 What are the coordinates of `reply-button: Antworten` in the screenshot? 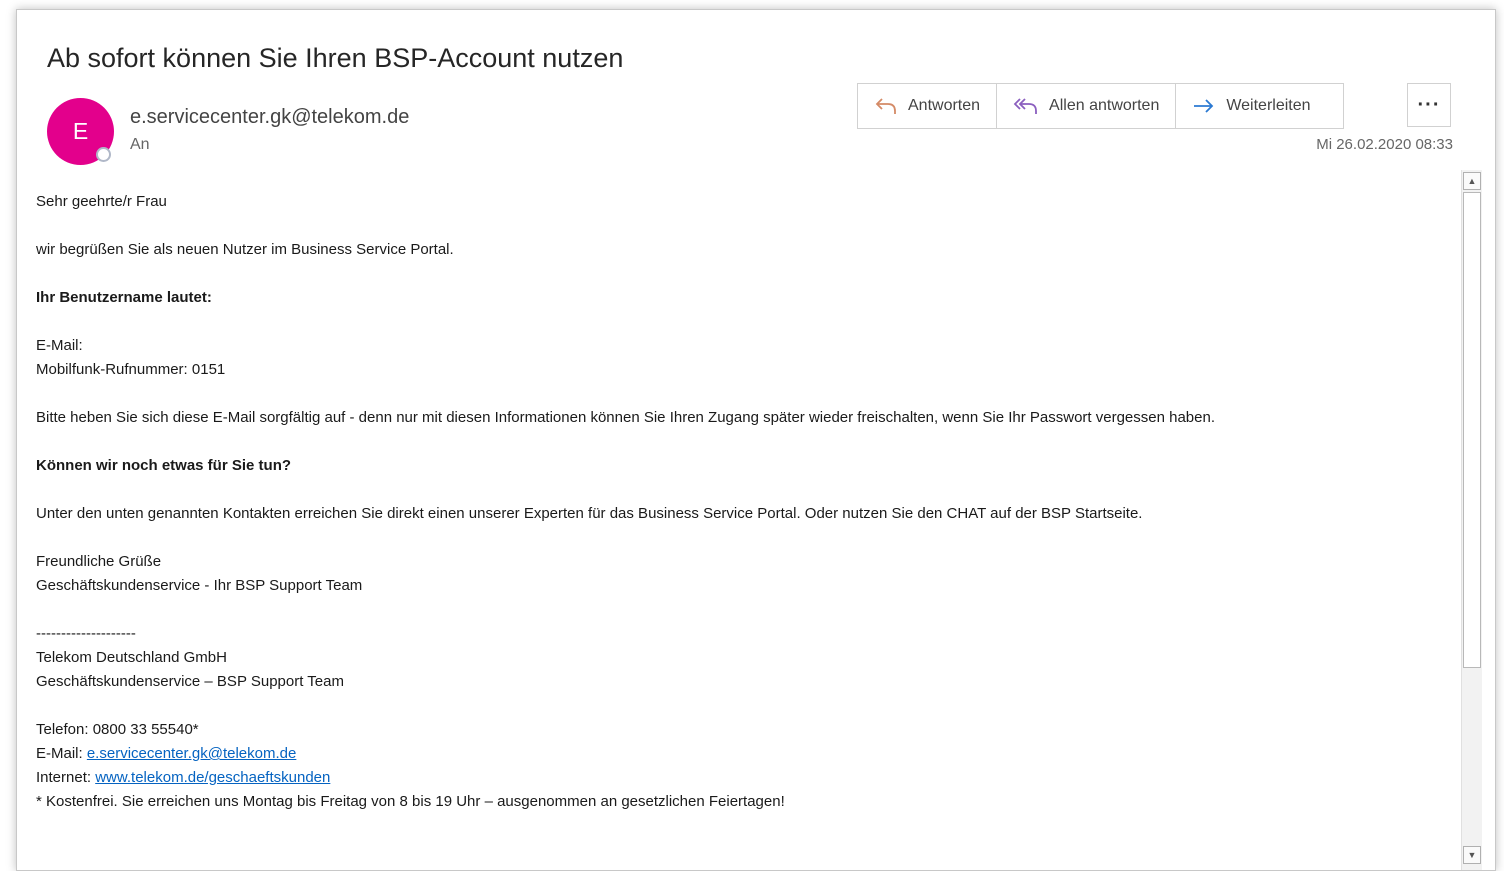 It's located at (928, 106).